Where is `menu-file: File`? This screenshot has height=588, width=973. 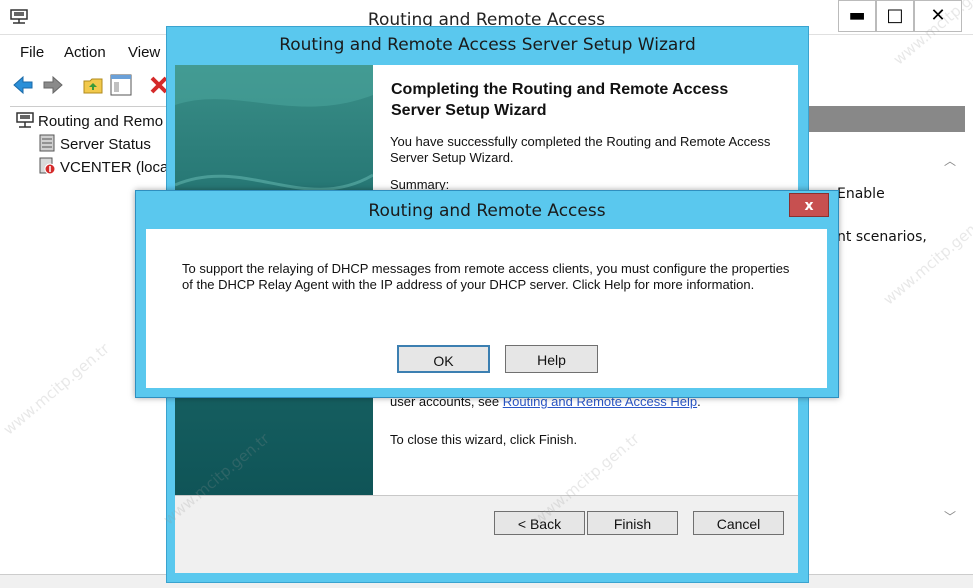
menu-file: File is located at coordinates (32, 52).